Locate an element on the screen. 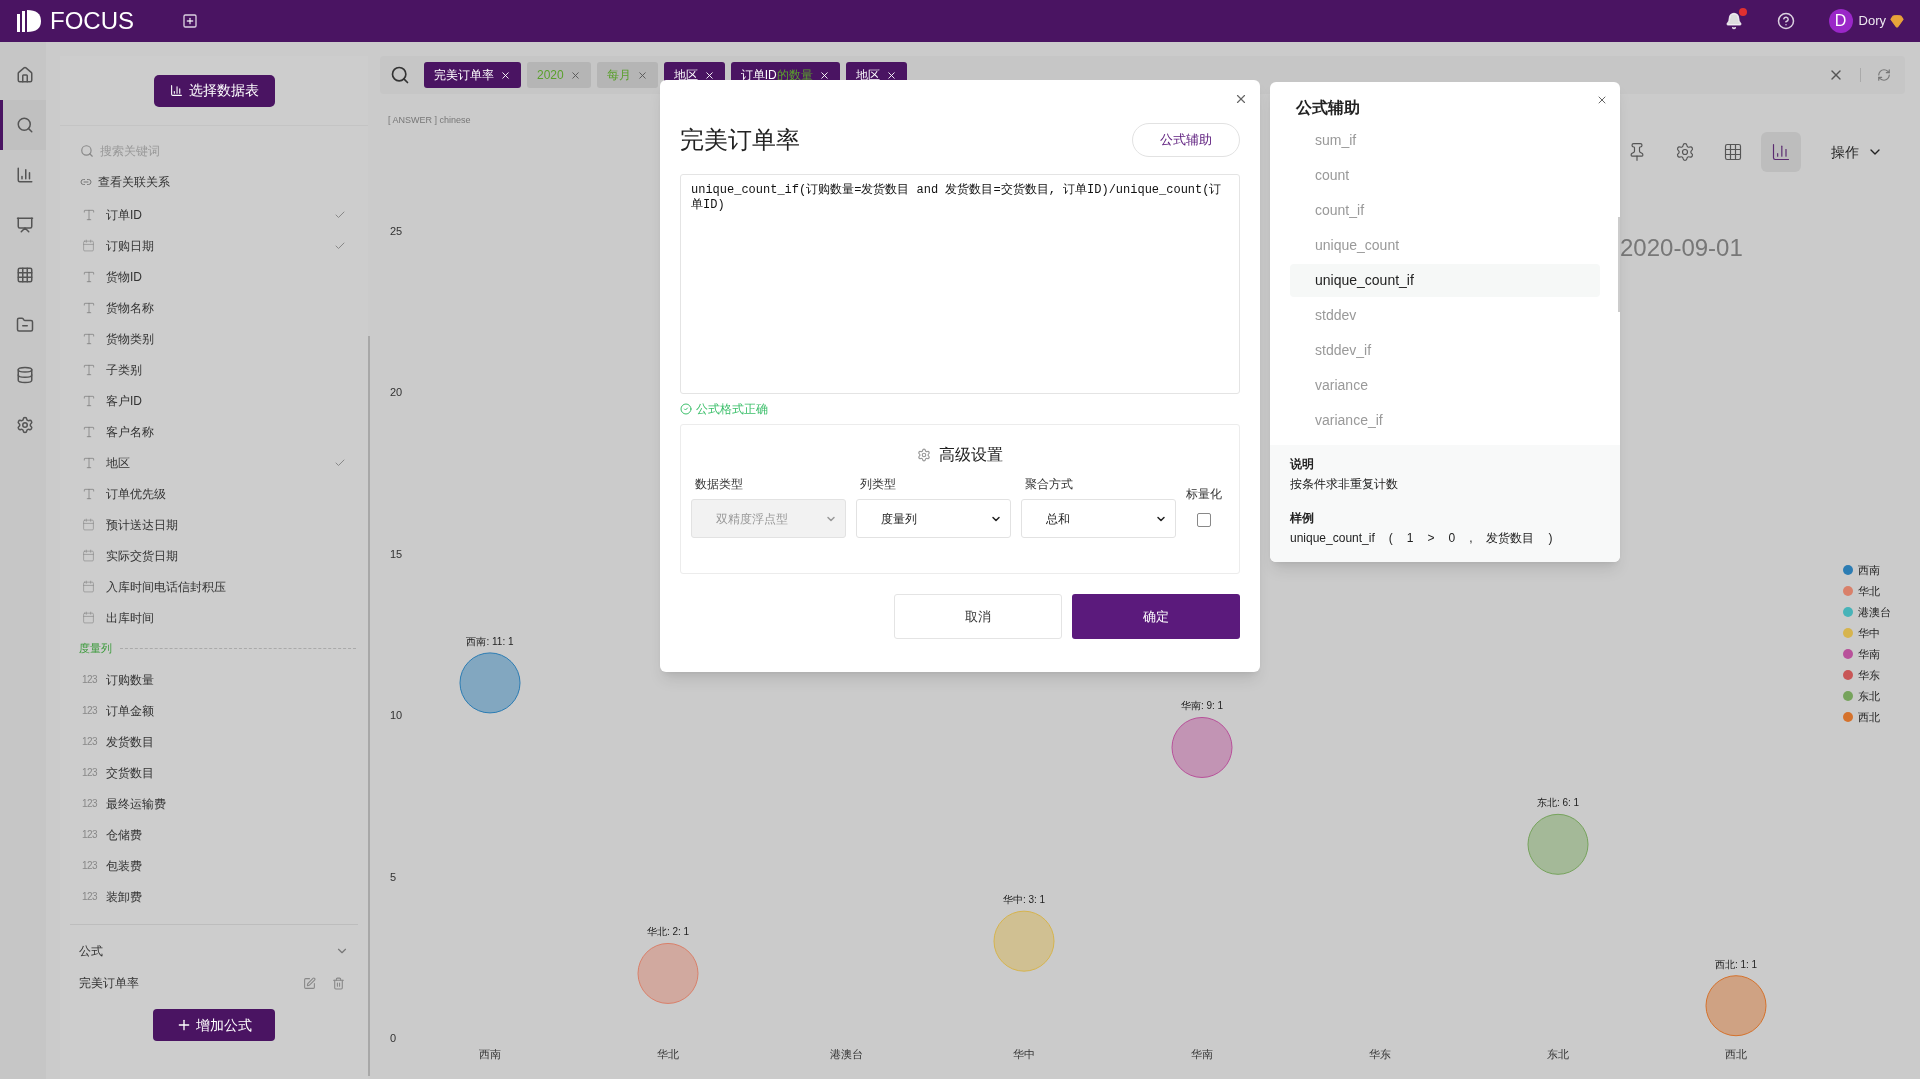 The image size is (1920, 1079). column-item: 预计送达日期 is located at coordinates (214, 524).